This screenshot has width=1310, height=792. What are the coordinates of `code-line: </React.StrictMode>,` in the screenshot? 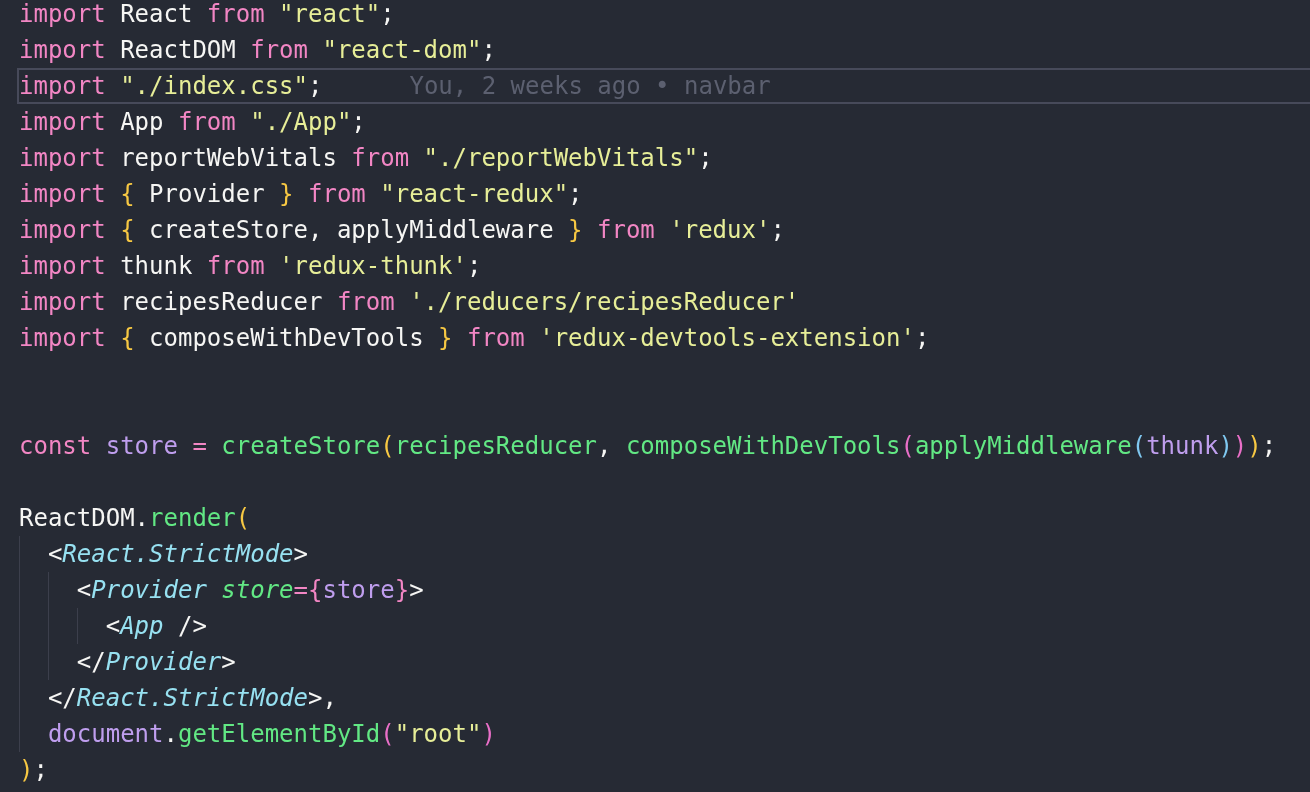 It's located at (192, 698).